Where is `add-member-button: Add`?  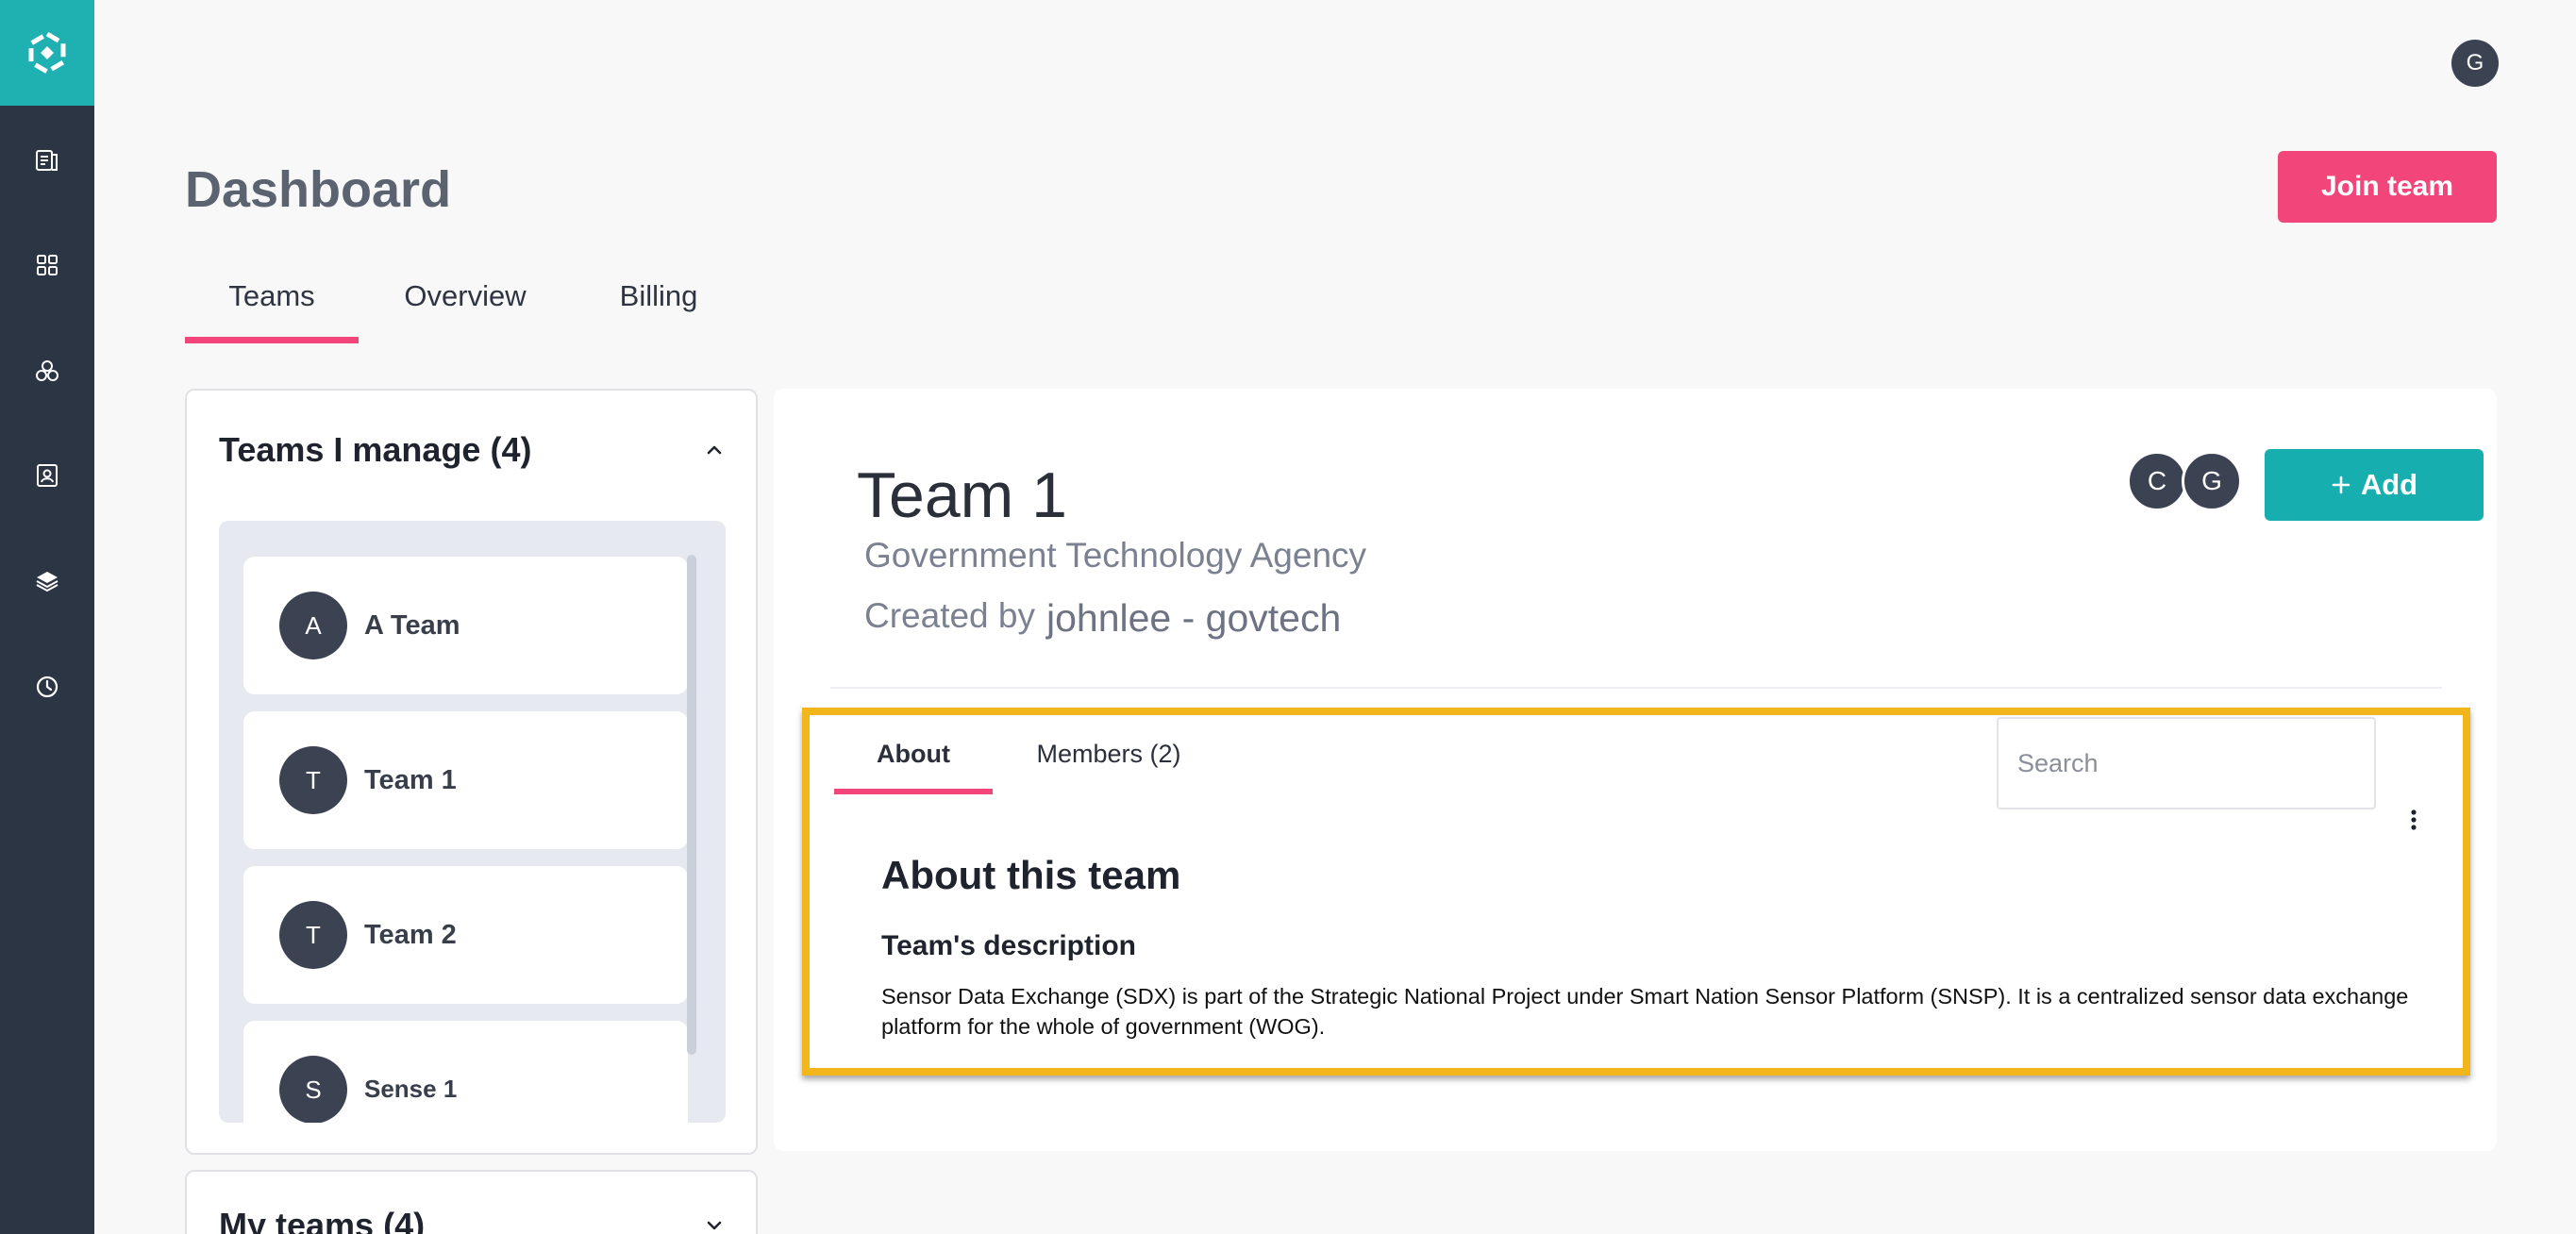 add-member-button: Add is located at coordinates (2374, 485).